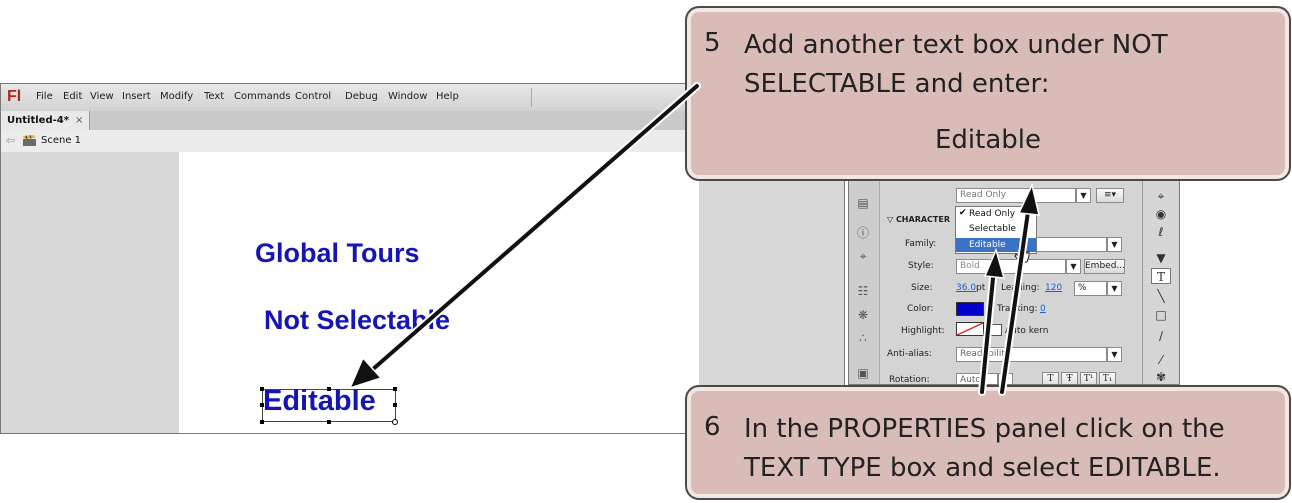  What do you see at coordinates (987, 140) in the screenshot?
I see `step-5-value: Editable` at bounding box center [987, 140].